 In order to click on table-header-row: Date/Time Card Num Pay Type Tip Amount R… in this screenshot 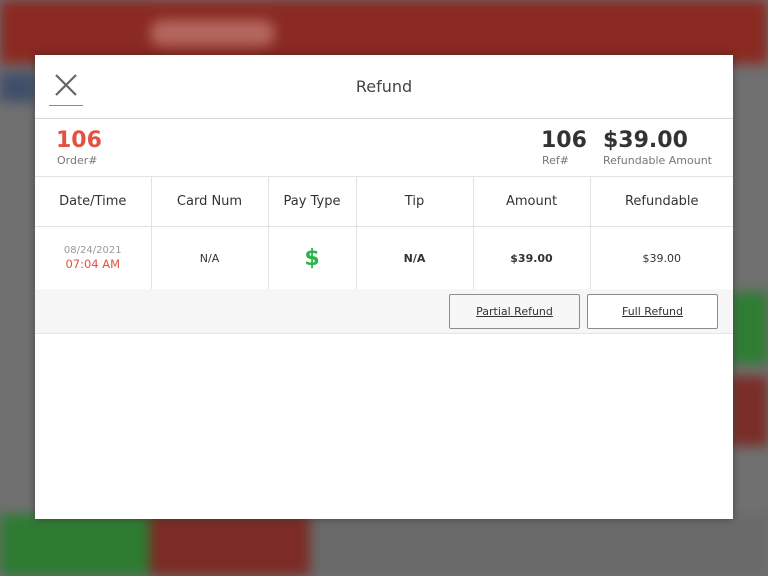, I will do `click(384, 202)`.